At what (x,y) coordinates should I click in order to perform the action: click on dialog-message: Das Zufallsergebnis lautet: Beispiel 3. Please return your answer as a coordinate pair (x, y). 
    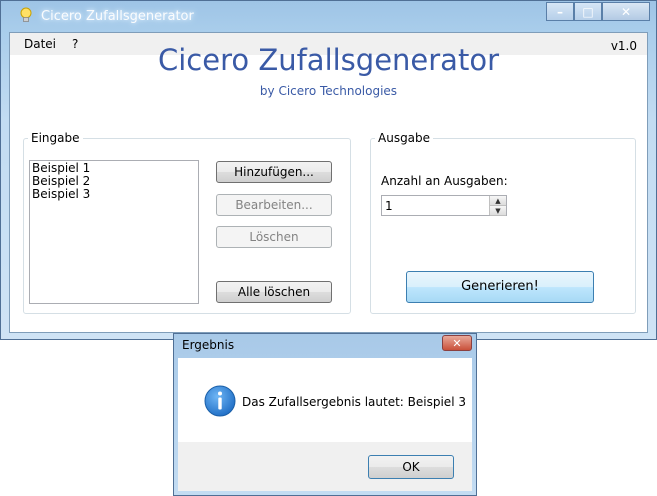
    Looking at the image, I should click on (354, 402).